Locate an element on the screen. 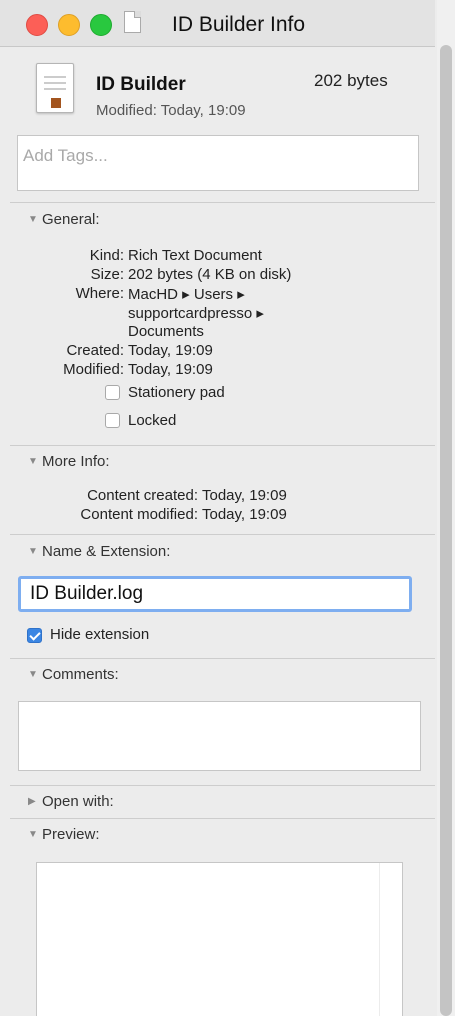 The height and width of the screenshot is (1016, 455). kind-value: Rich Text Document is located at coordinates (195, 255).